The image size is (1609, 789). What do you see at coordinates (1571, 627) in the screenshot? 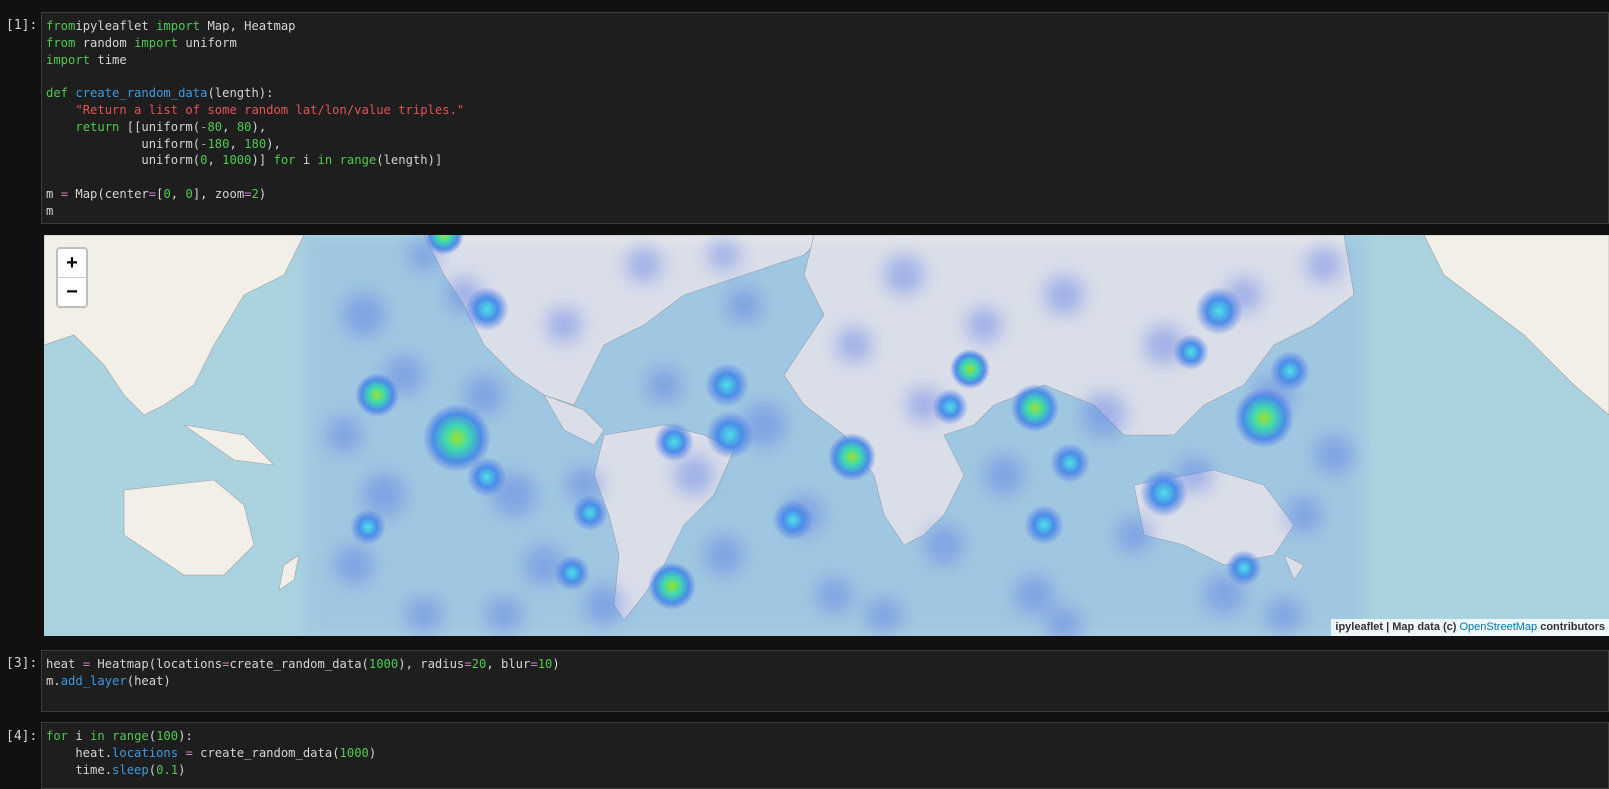
I see `attribution-suffix: contributors` at bounding box center [1571, 627].